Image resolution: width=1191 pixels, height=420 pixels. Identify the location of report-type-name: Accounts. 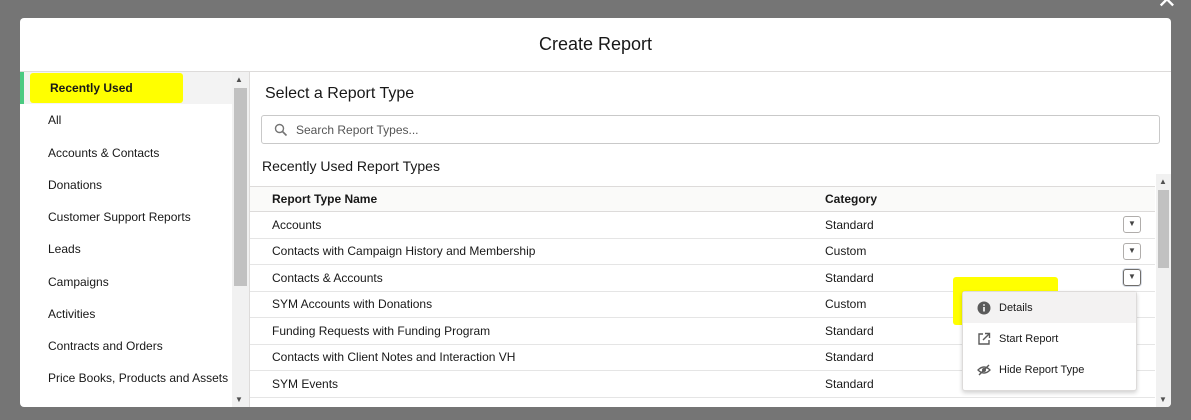
(537, 225).